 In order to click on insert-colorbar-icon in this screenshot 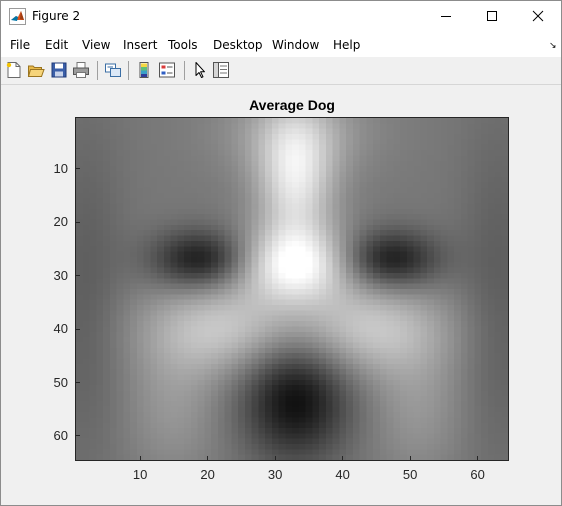, I will do `click(144, 70)`.